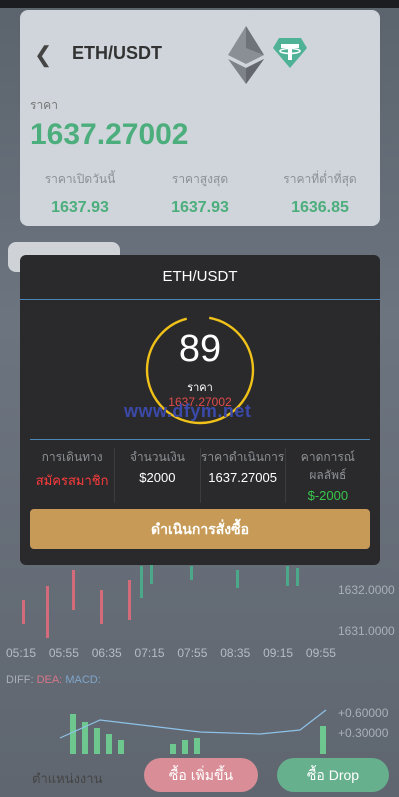 The image size is (399, 797). I want to click on buy-down-button: ซื้อ Drop, so click(333, 775).